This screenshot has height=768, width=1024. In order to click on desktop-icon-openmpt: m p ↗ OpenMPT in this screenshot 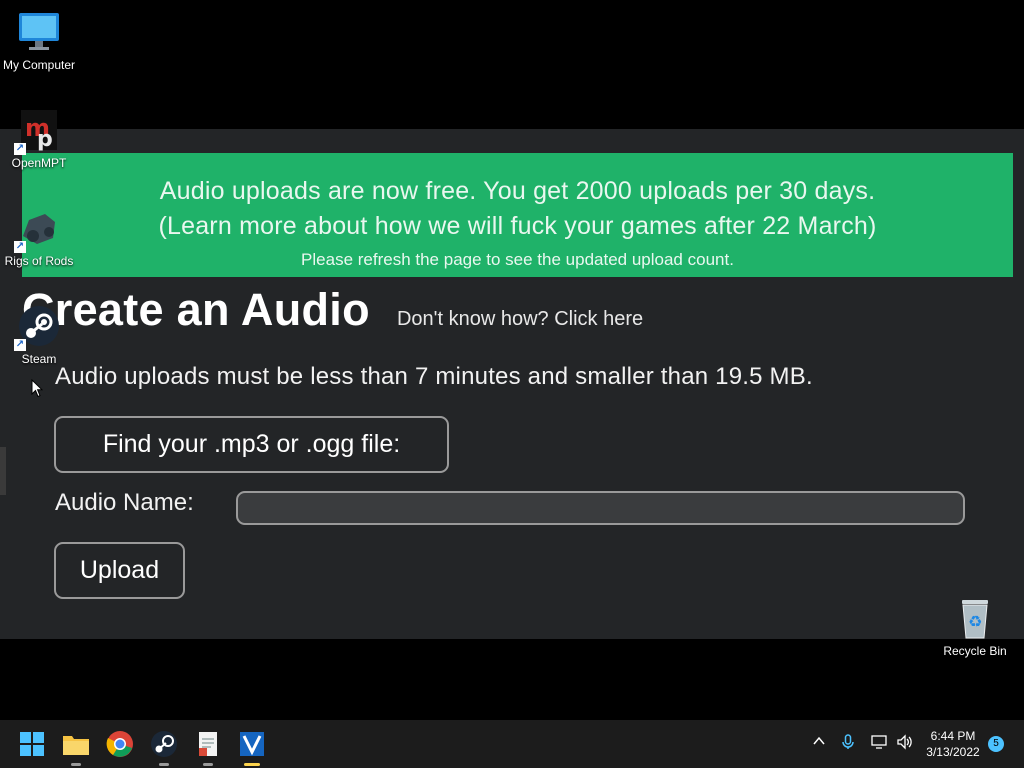, I will do `click(39, 139)`.